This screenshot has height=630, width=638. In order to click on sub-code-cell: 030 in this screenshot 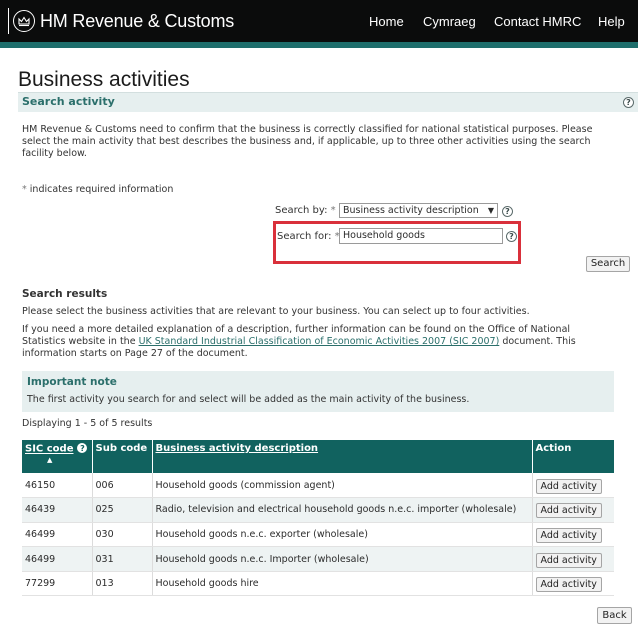, I will do `click(122, 535)`.